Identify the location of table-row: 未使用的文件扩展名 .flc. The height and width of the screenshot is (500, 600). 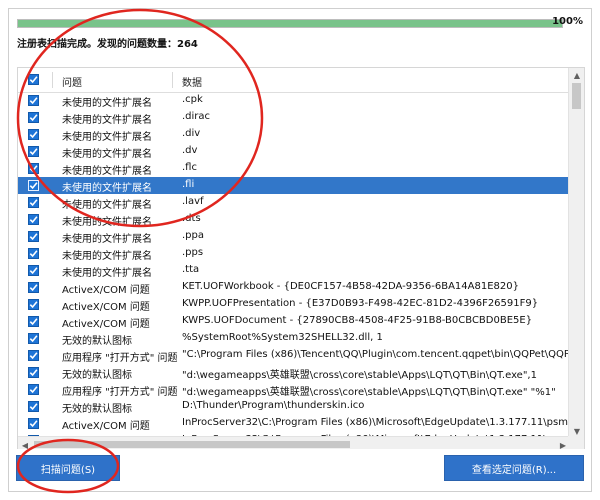
(294, 168).